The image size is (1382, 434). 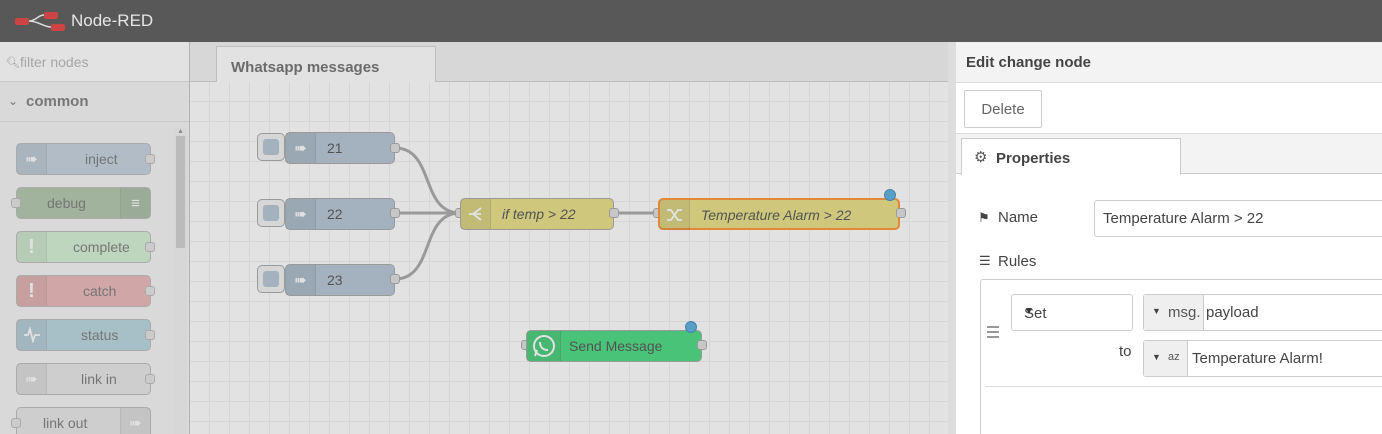 I want to click on node-red-logo-icon, so click(x=40, y=21).